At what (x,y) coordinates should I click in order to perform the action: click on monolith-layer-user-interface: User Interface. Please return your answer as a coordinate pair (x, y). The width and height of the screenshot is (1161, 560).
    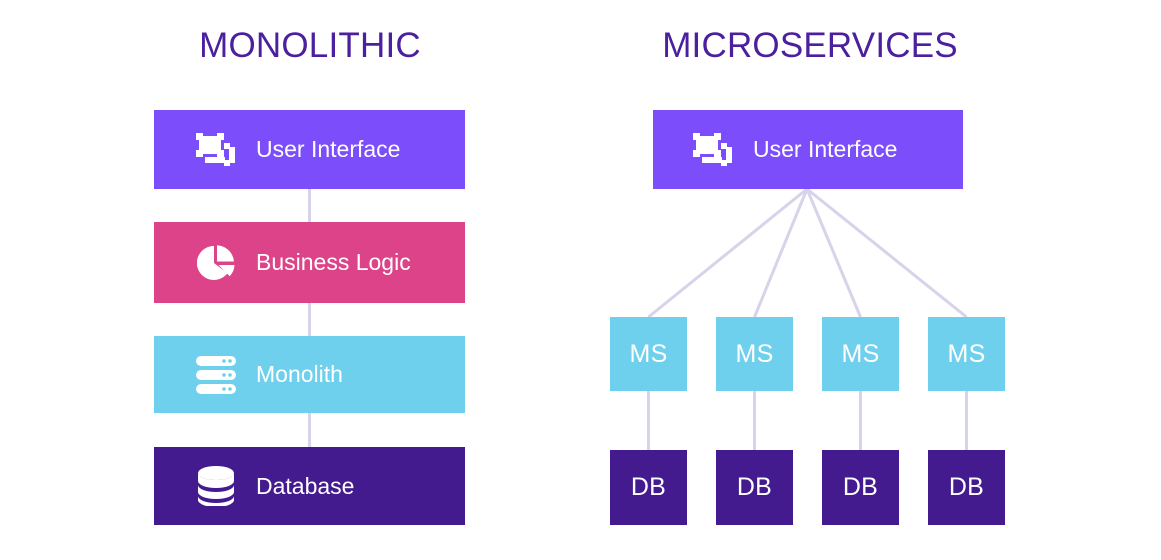
    Looking at the image, I should click on (309, 149).